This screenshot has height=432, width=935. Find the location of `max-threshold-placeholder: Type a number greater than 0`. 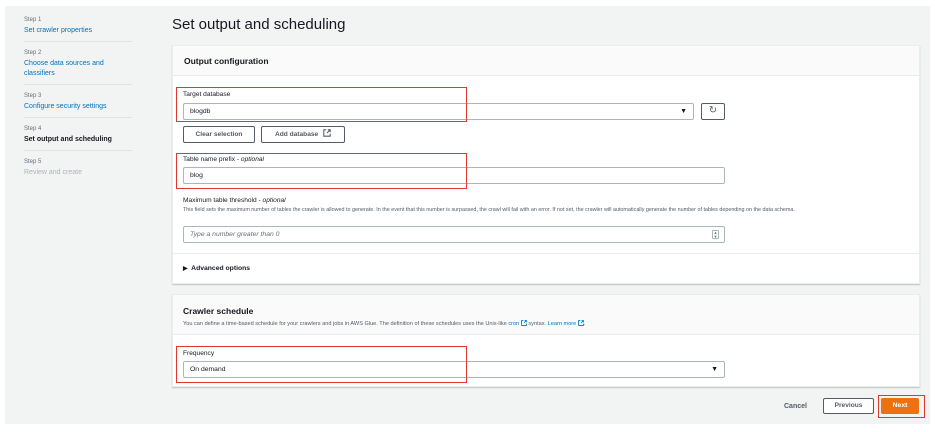

max-threshold-placeholder: Type a number greater than 0 is located at coordinates (235, 234).